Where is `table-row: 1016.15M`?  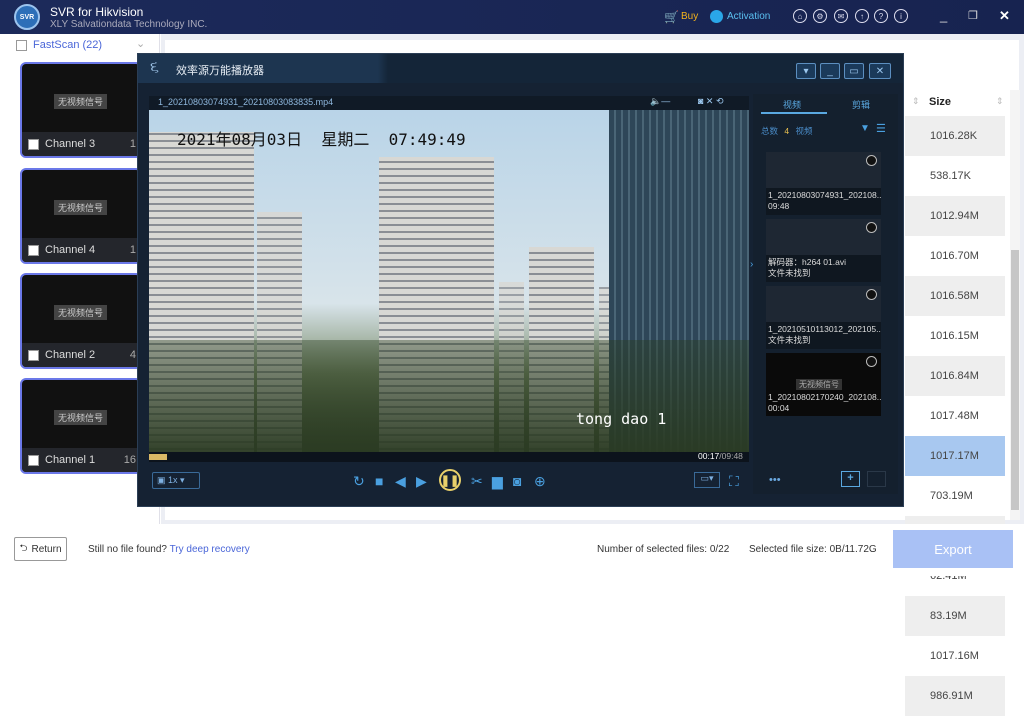
table-row: 1016.15M is located at coordinates (955, 336).